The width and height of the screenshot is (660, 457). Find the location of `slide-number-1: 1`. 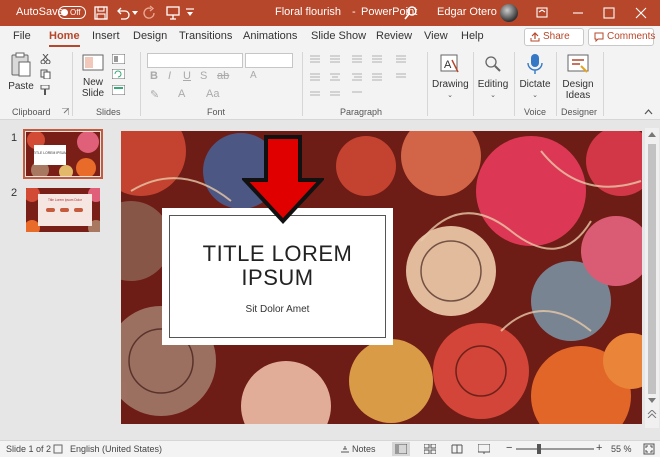

slide-number-1: 1 is located at coordinates (14, 138).